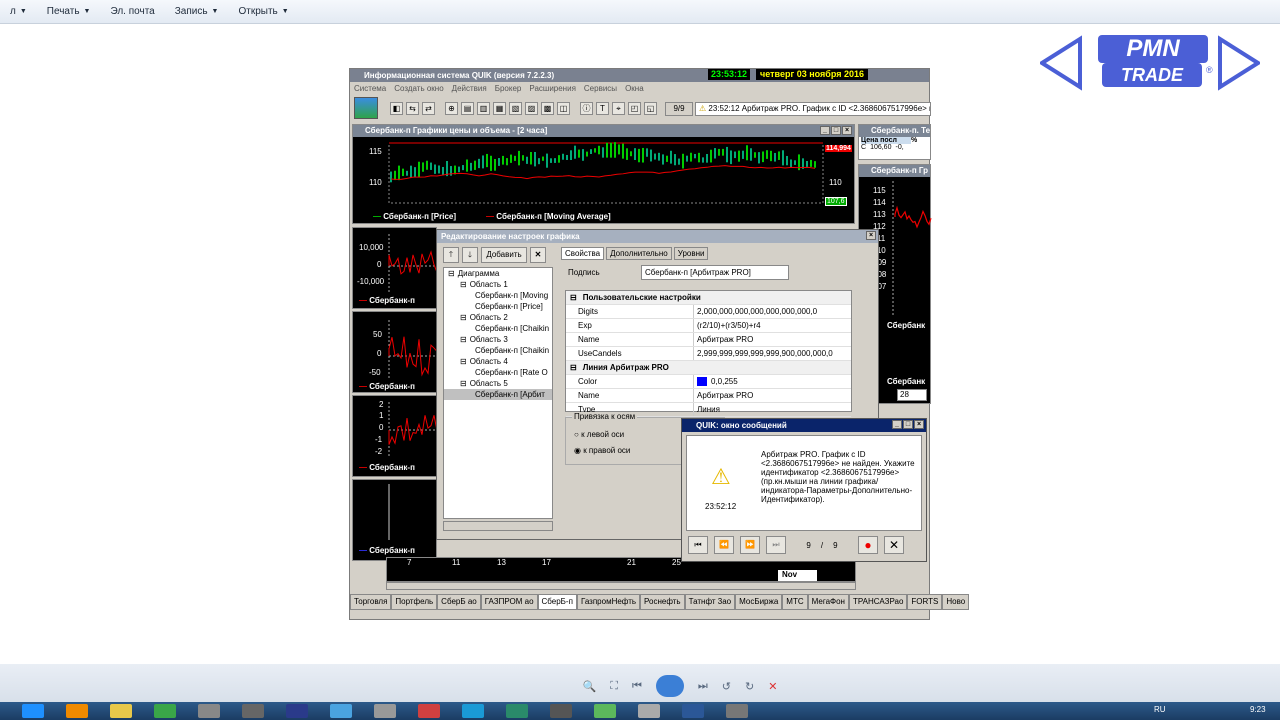 This screenshot has height=720, width=1280. I want to click on toolbar-btn-11: ◫, so click(563, 108).